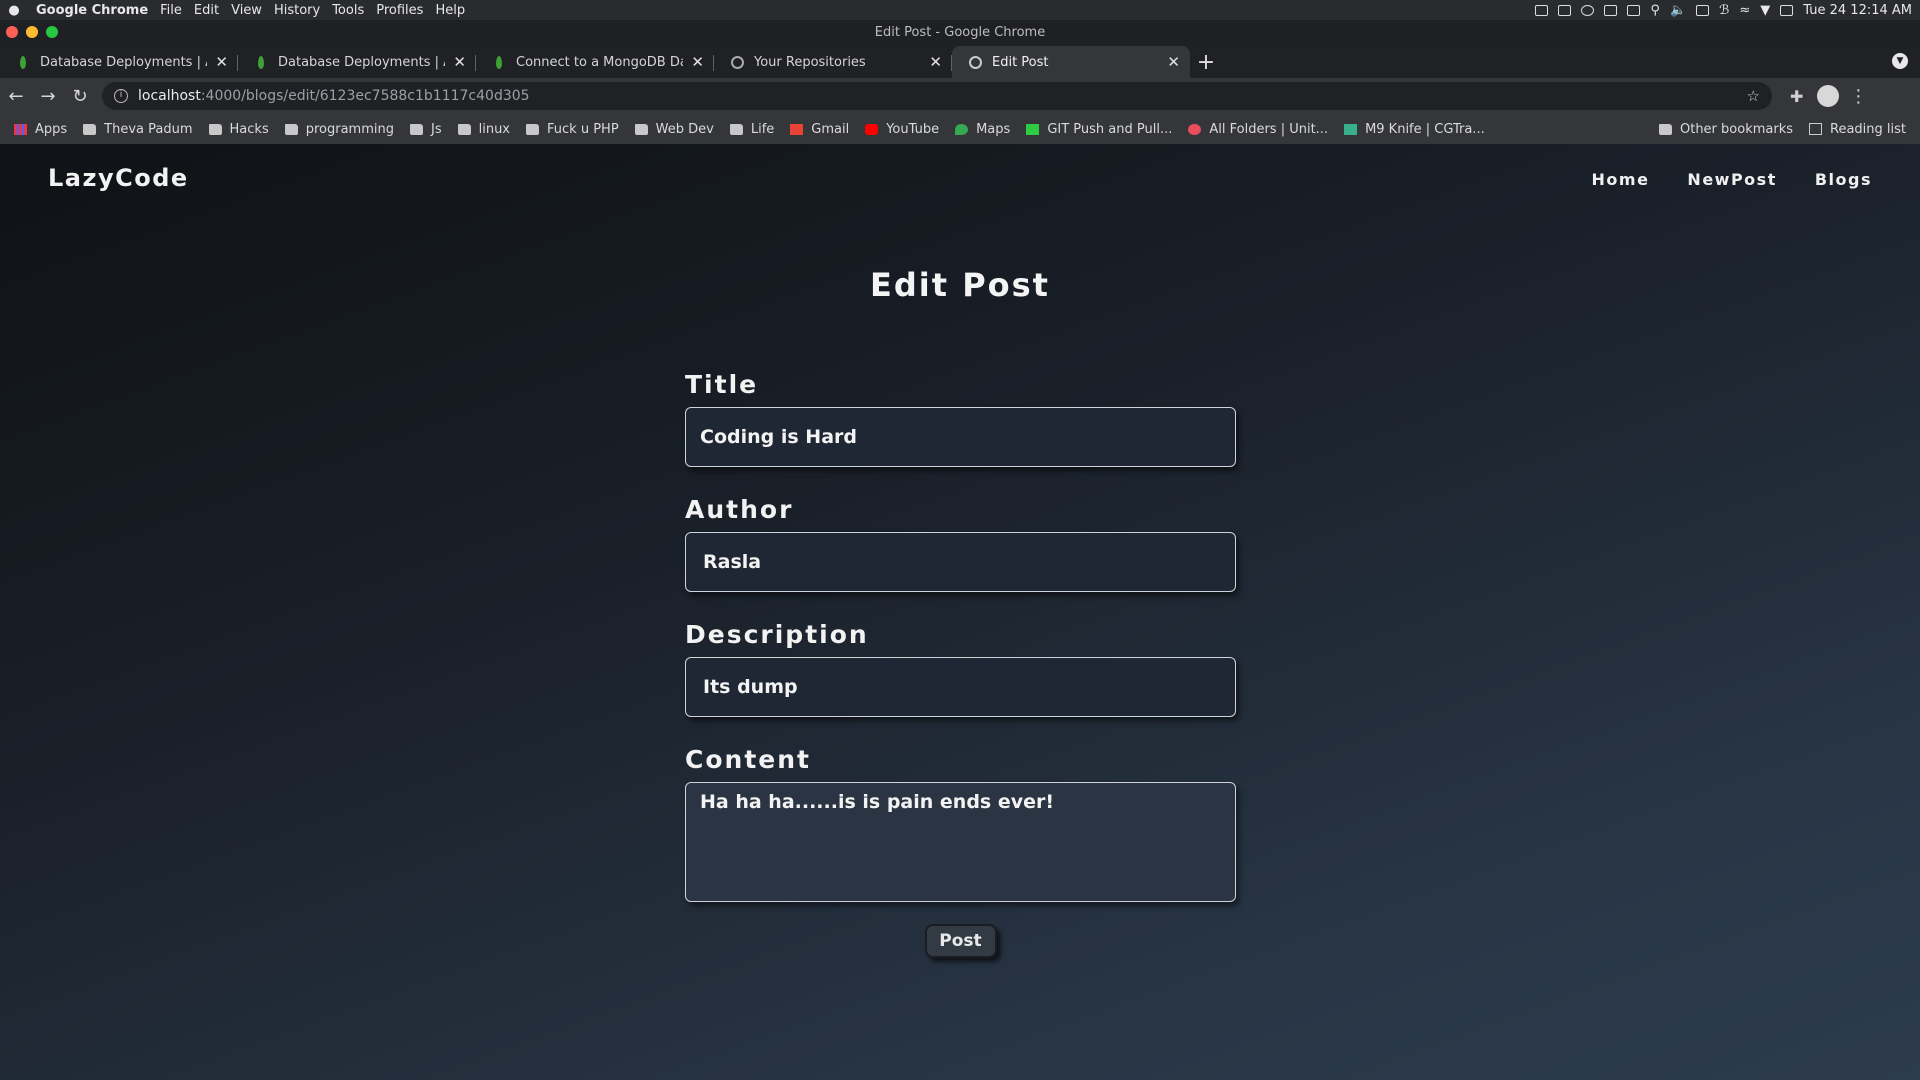  I want to click on bookmark-star-icon: ☆, so click(1753, 96).